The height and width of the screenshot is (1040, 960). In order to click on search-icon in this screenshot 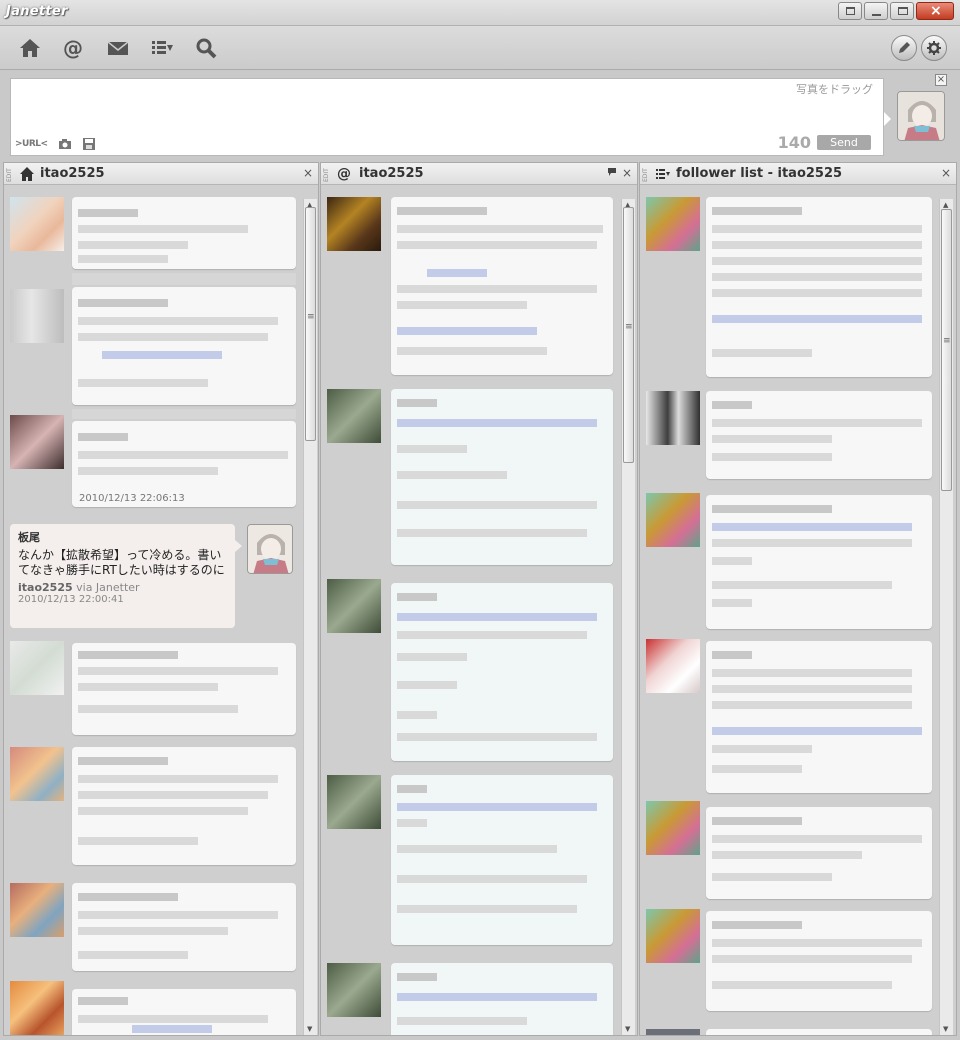, I will do `click(206, 48)`.